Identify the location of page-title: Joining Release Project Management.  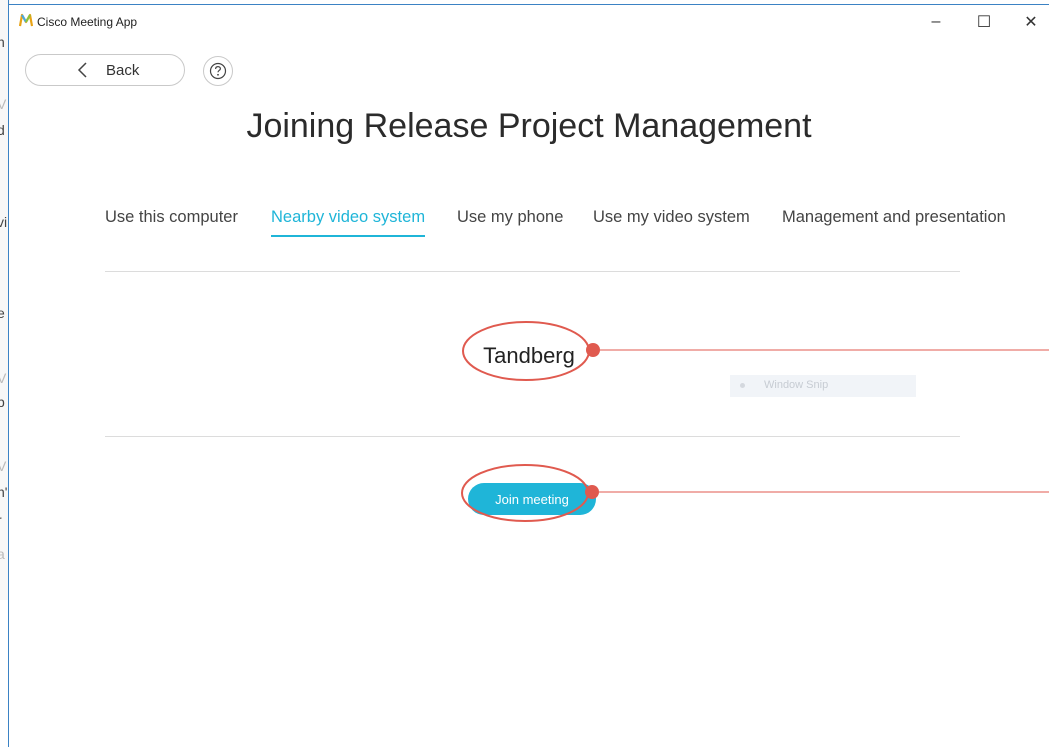
(529, 126).